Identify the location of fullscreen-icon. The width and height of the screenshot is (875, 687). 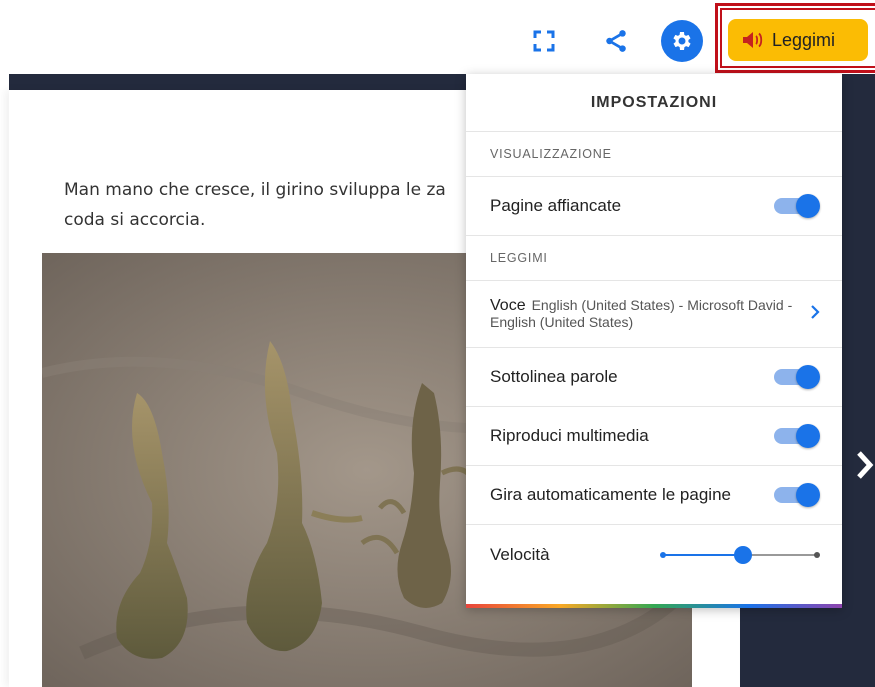
(544, 41).